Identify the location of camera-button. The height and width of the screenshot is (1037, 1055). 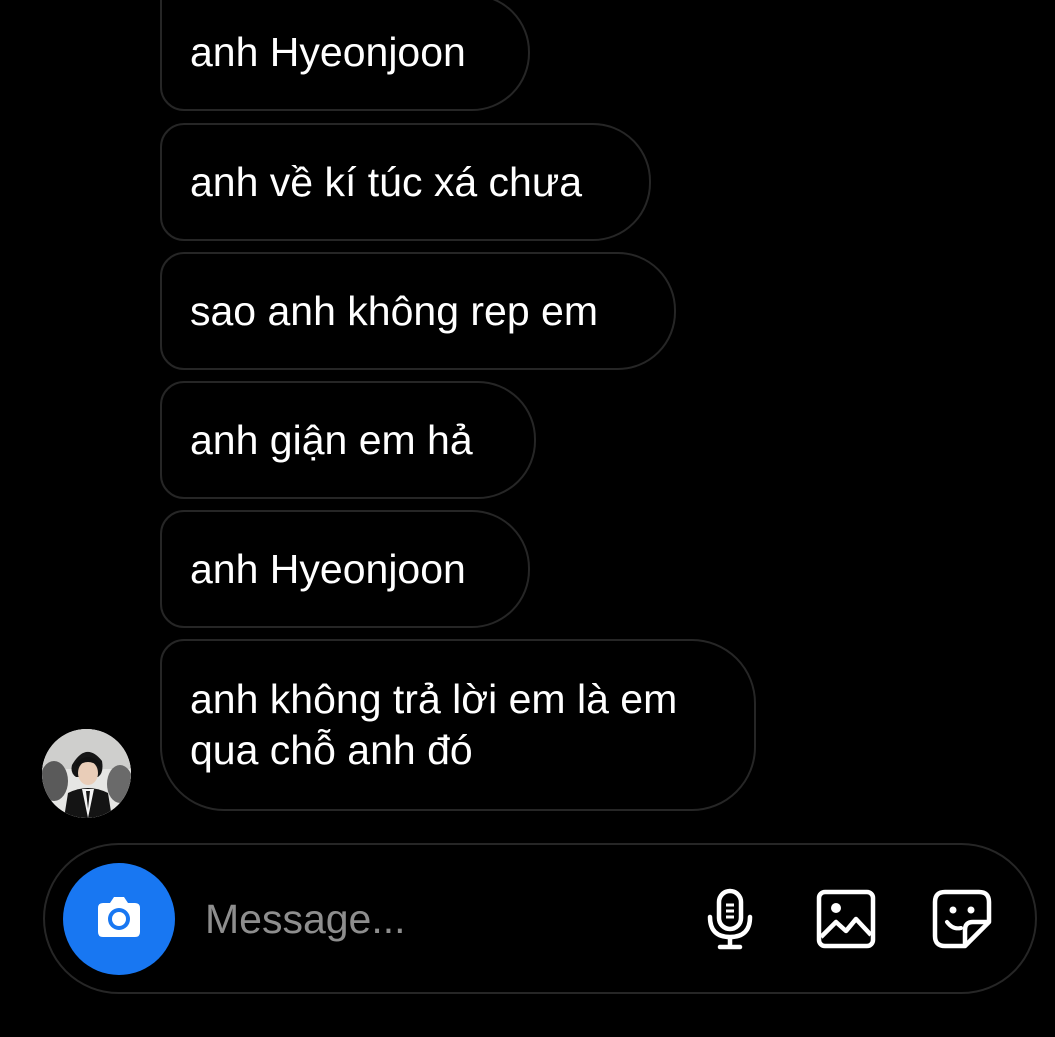
(119, 919).